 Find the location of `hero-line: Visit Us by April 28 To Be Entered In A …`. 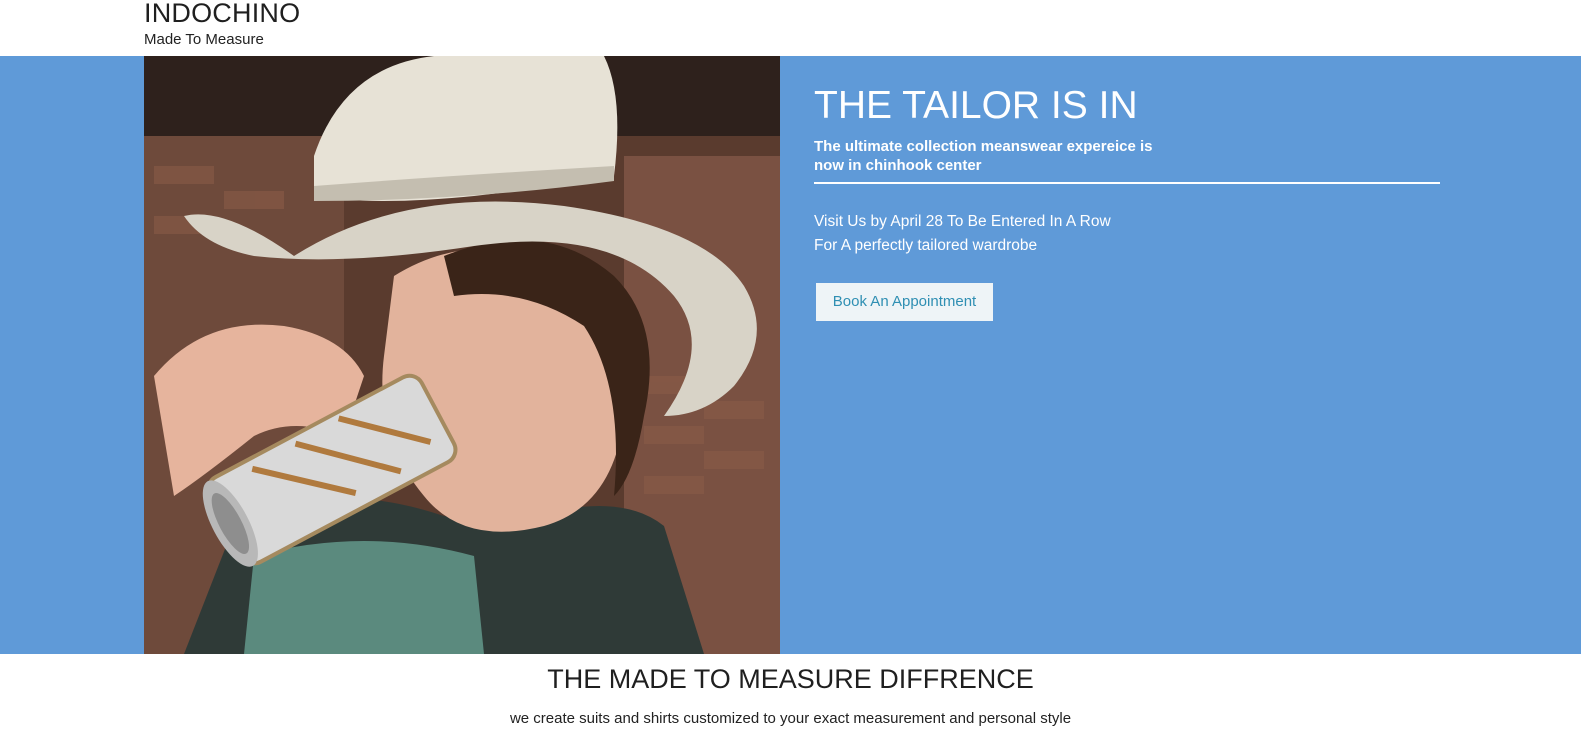

hero-line: Visit Us by April 28 To Be Entered In A … is located at coordinates (962, 221).